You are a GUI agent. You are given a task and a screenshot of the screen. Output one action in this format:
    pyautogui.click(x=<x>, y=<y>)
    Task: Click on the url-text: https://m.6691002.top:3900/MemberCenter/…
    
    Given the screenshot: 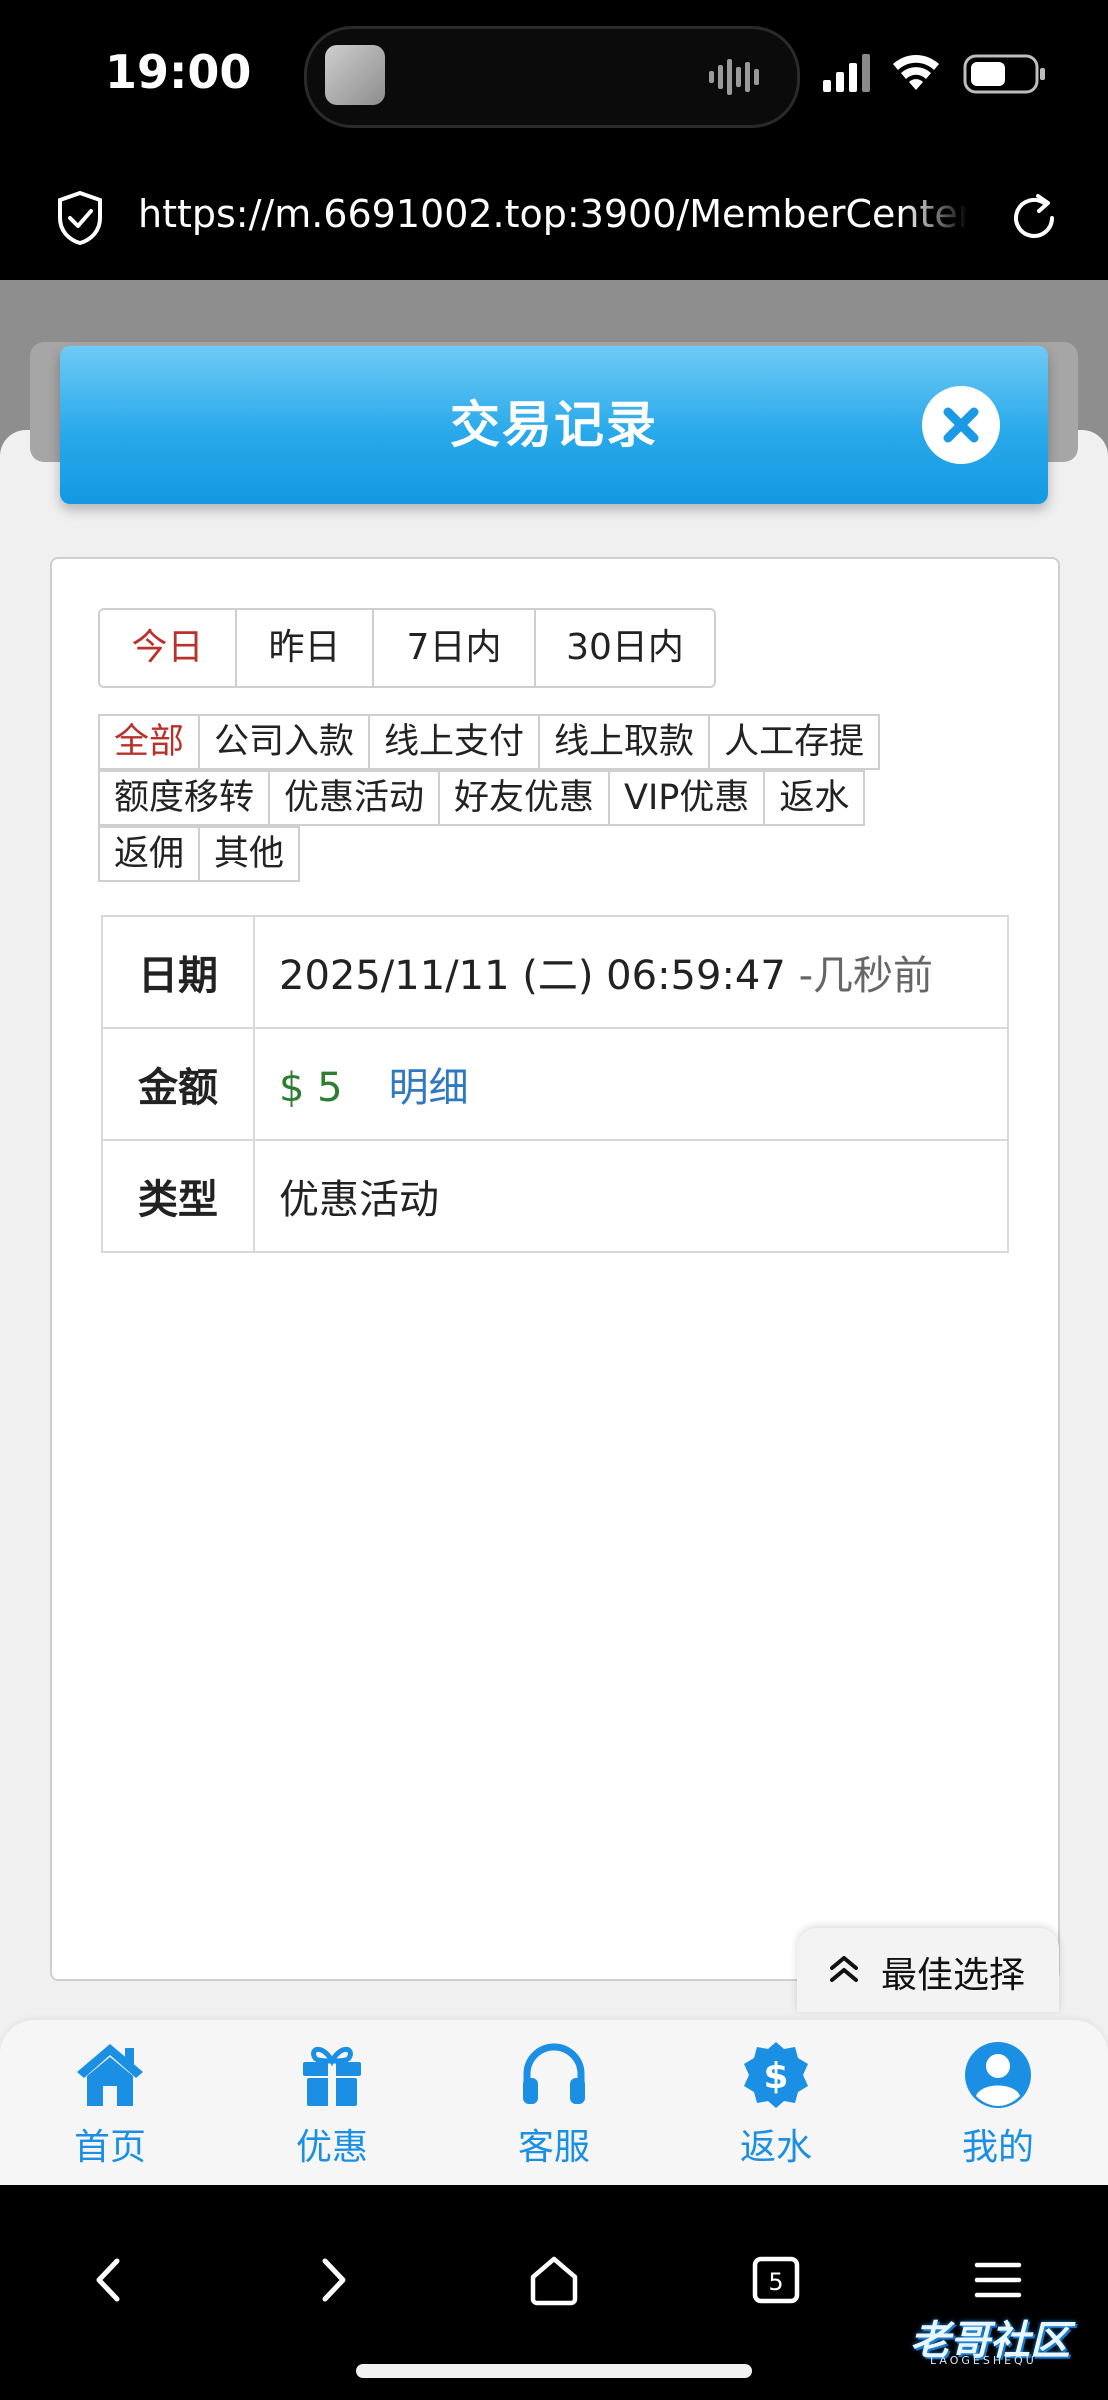 What is the action you would take?
    pyautogui.click(x=553, y=214)
    